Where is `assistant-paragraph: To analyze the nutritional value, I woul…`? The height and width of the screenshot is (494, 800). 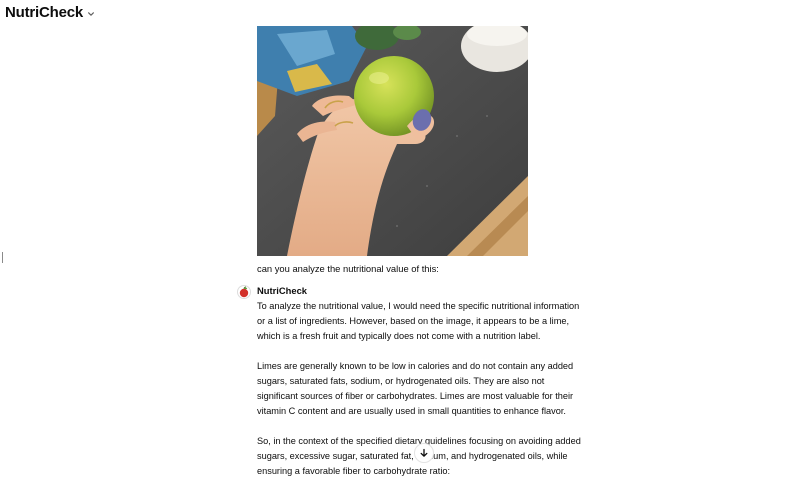 assistant-paragraph: To analyze the nutritional value, I woul… is located at coordinates (418, 321).